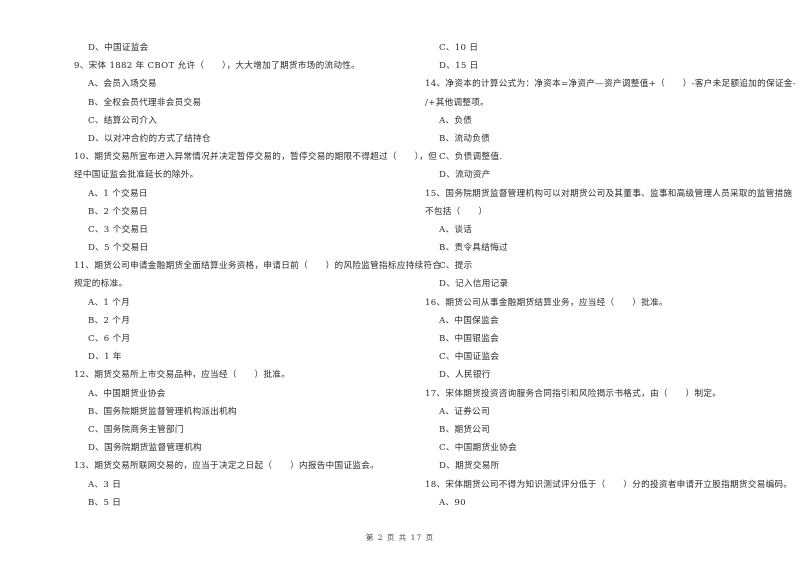 The height and width of the screenshot is (565, 800). Describe the element at coordinates (109, 320) in the screenshot. I see `answer-option: B、2 个月` at that location.